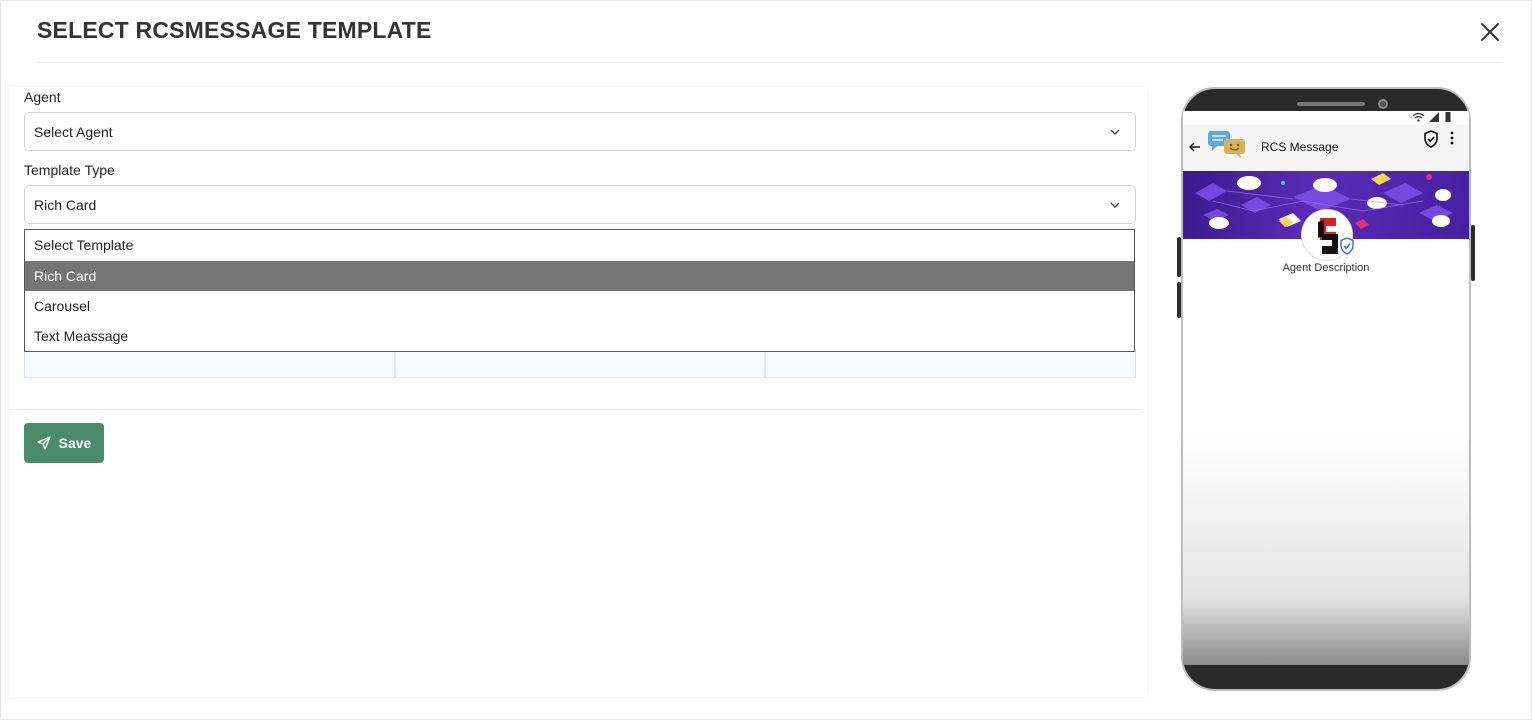 The image size is (1532, 720). I want to click on back-arrow-icon, so click(1195, 147).